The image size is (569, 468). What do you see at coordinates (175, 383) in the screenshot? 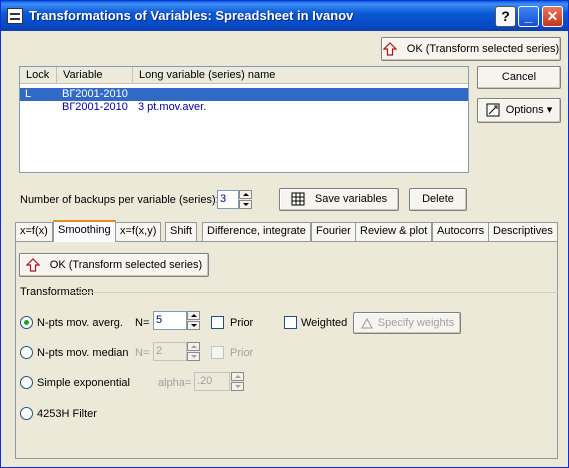
I see `alpha-label: alpha=` at bounding box center [175, 383].